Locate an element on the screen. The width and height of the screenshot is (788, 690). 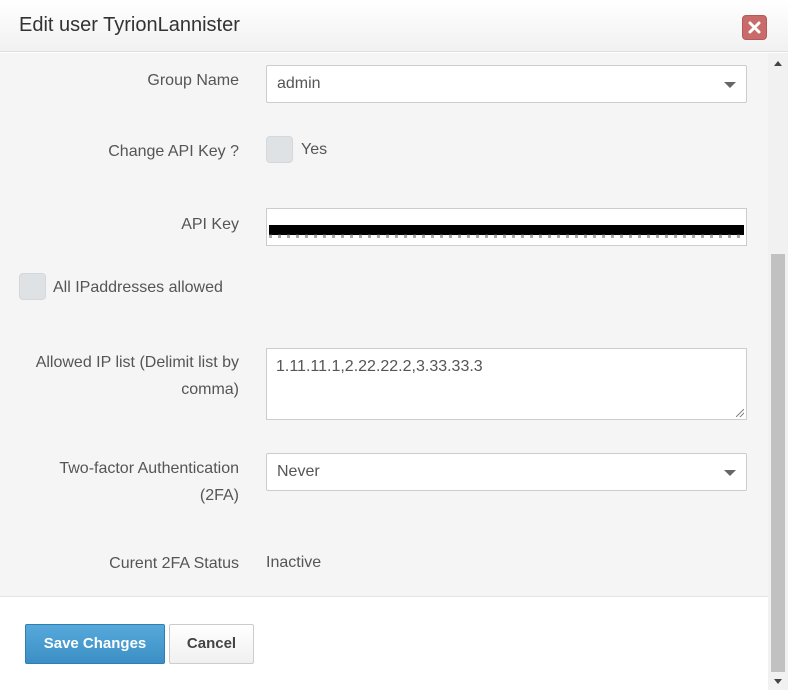
all-ip-allowed-checkbox is located at coordinates (32, 286).